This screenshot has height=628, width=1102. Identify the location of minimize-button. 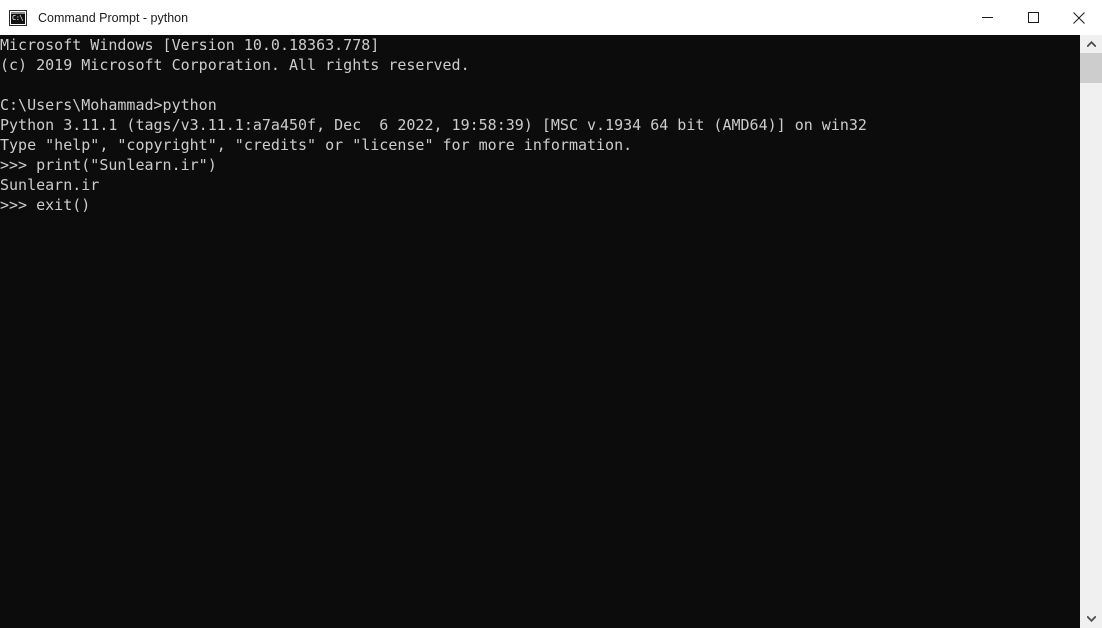
(987, 17).